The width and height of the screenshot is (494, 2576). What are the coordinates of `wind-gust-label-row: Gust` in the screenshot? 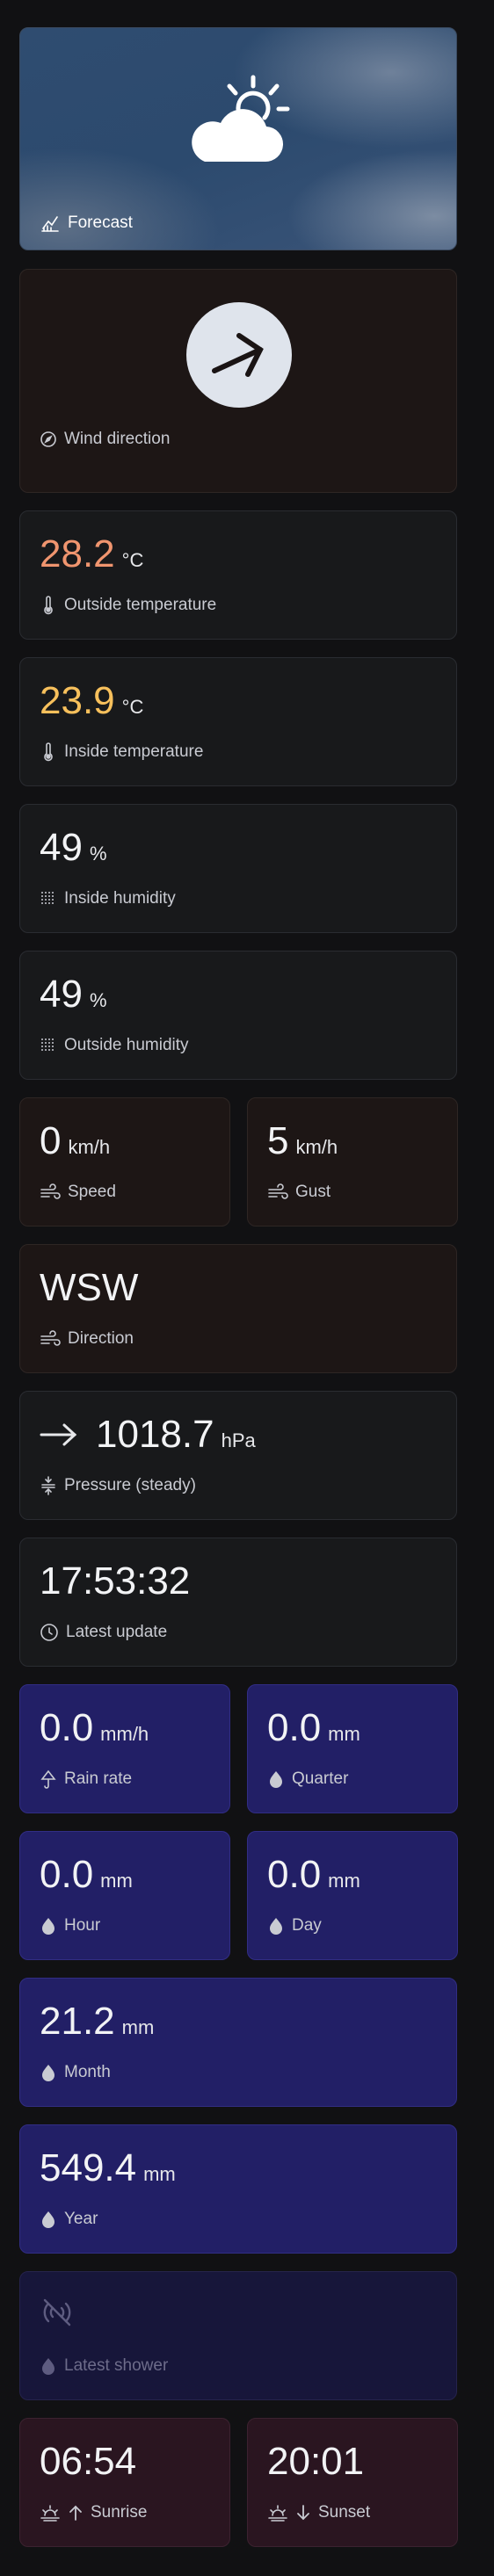 It's located at (299, 1192).